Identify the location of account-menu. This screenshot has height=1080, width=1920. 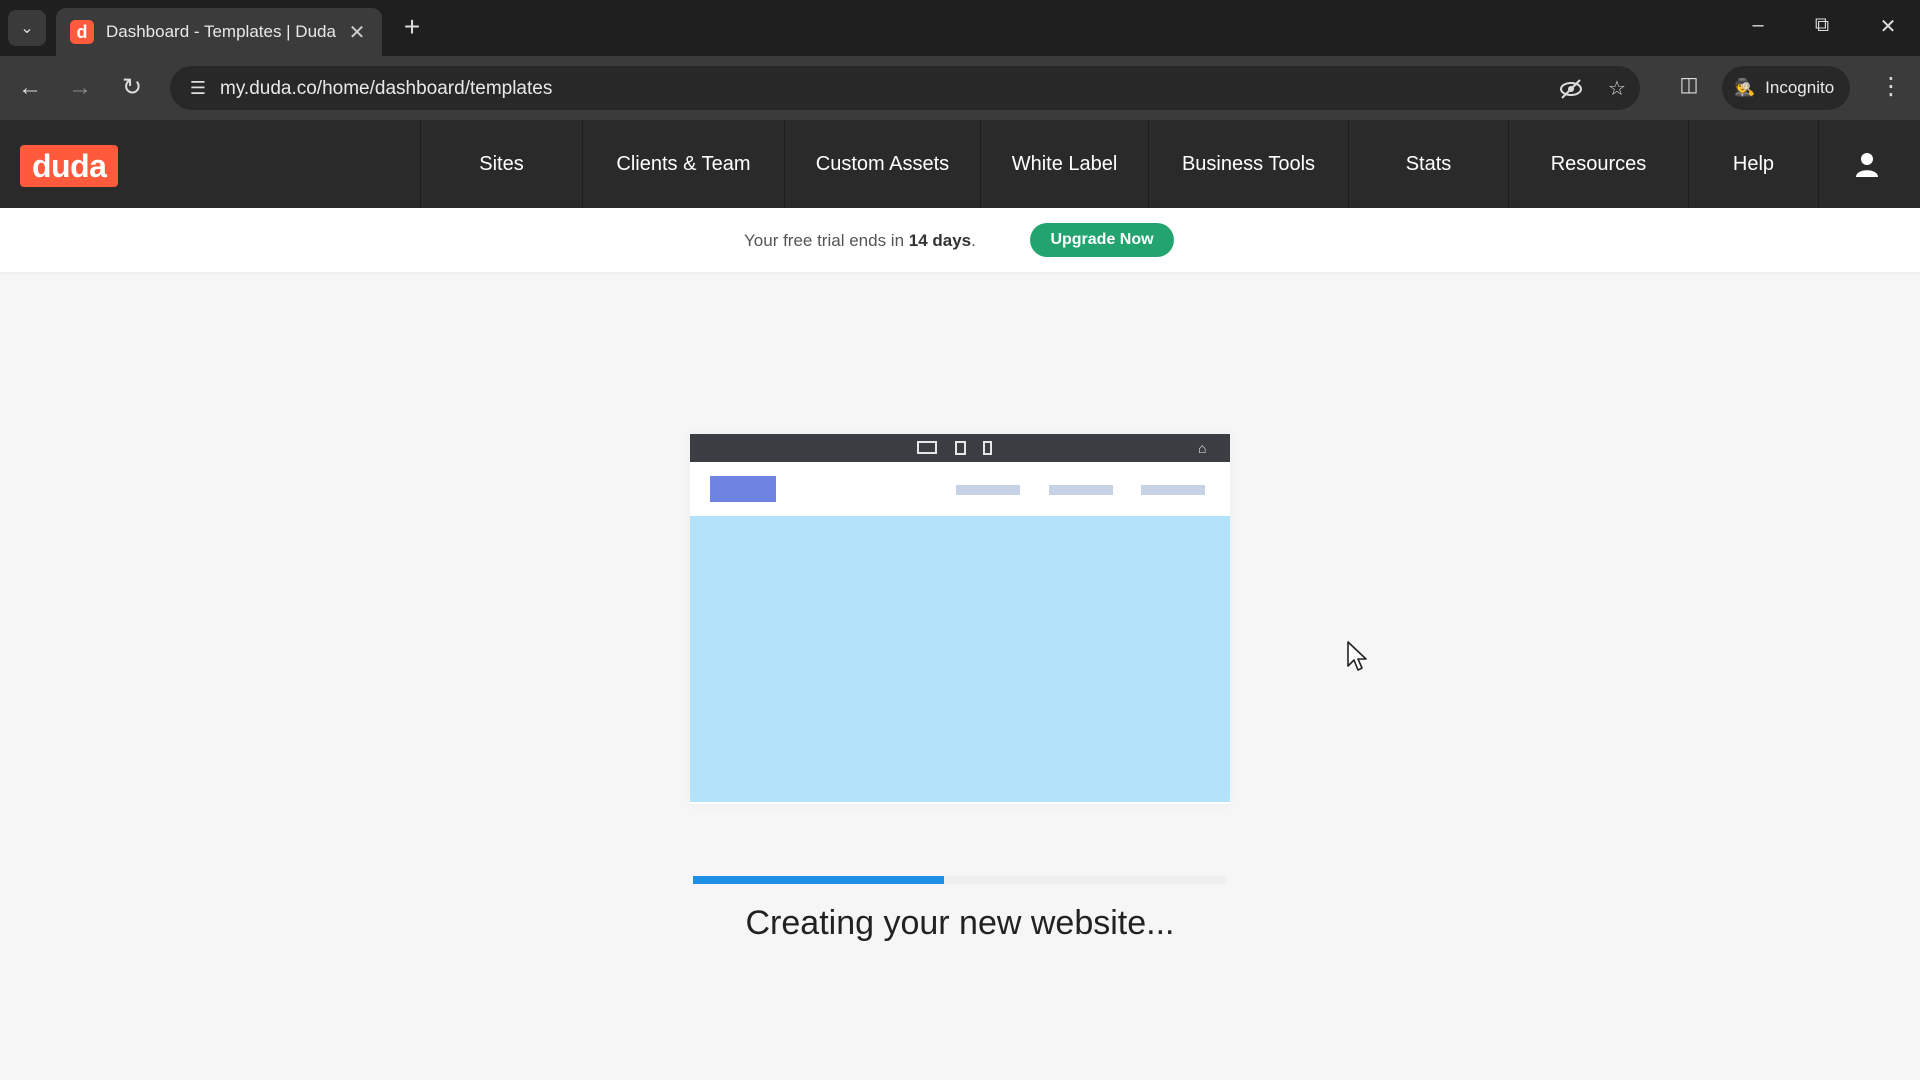
(1869, 164).